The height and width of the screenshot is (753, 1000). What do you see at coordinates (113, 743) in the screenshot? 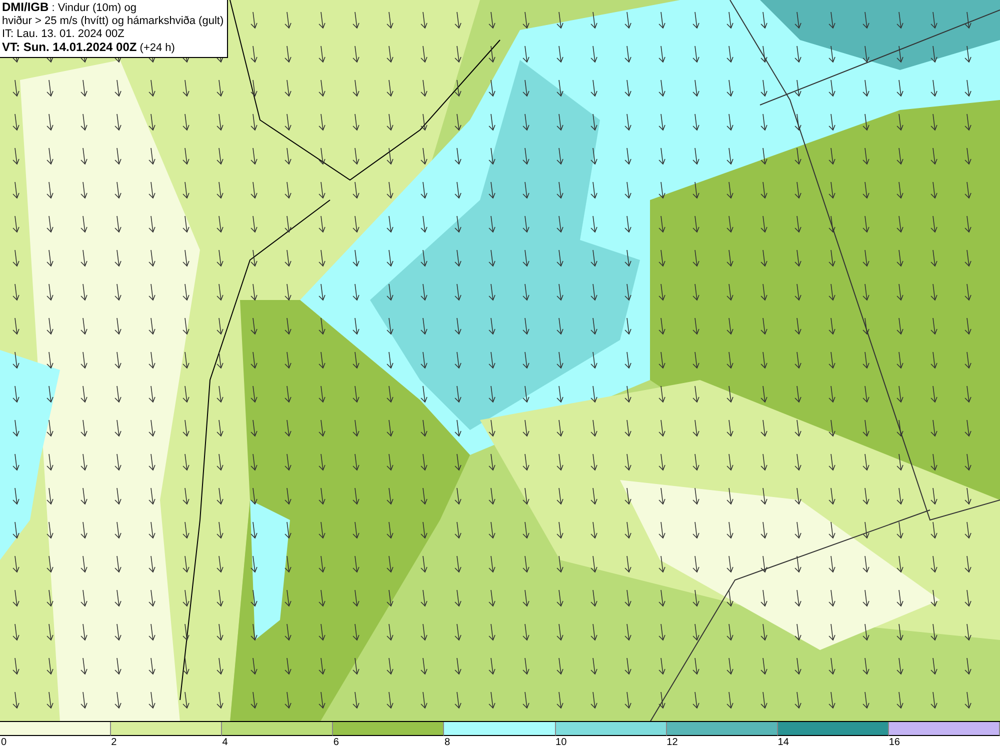
I see `legend-label: 2` at bounding box center [113, 743].